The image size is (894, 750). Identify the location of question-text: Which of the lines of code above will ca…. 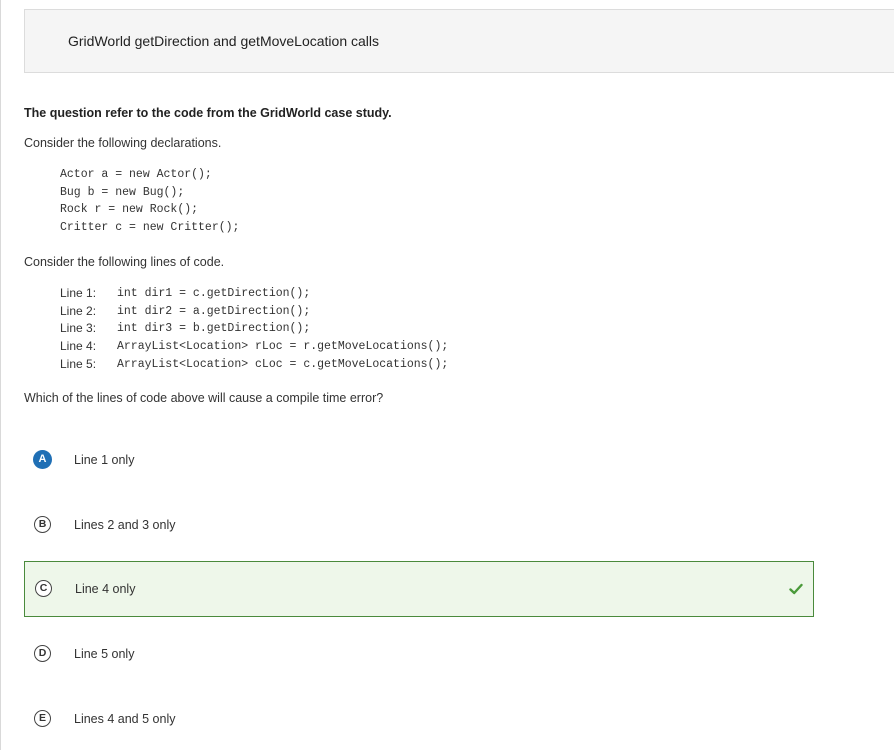
(204, 398).